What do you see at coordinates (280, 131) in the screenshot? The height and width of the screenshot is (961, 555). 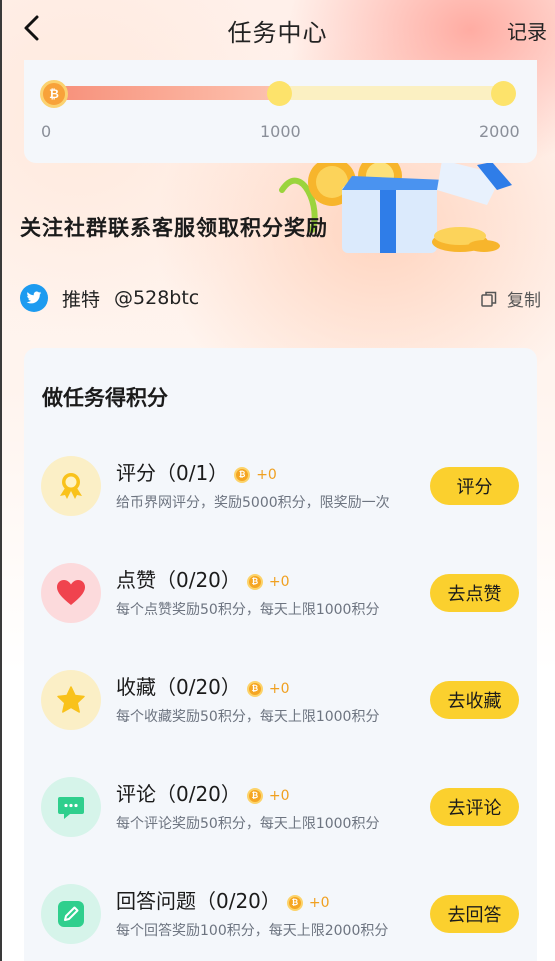 I see `tick-label: 1000` at bounding box center [280, 131].